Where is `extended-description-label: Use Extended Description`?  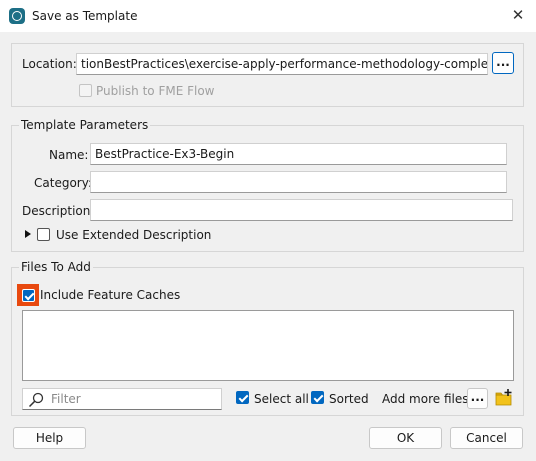 extended-description-label: Use Extended Description is located at coordinates (134, 235).